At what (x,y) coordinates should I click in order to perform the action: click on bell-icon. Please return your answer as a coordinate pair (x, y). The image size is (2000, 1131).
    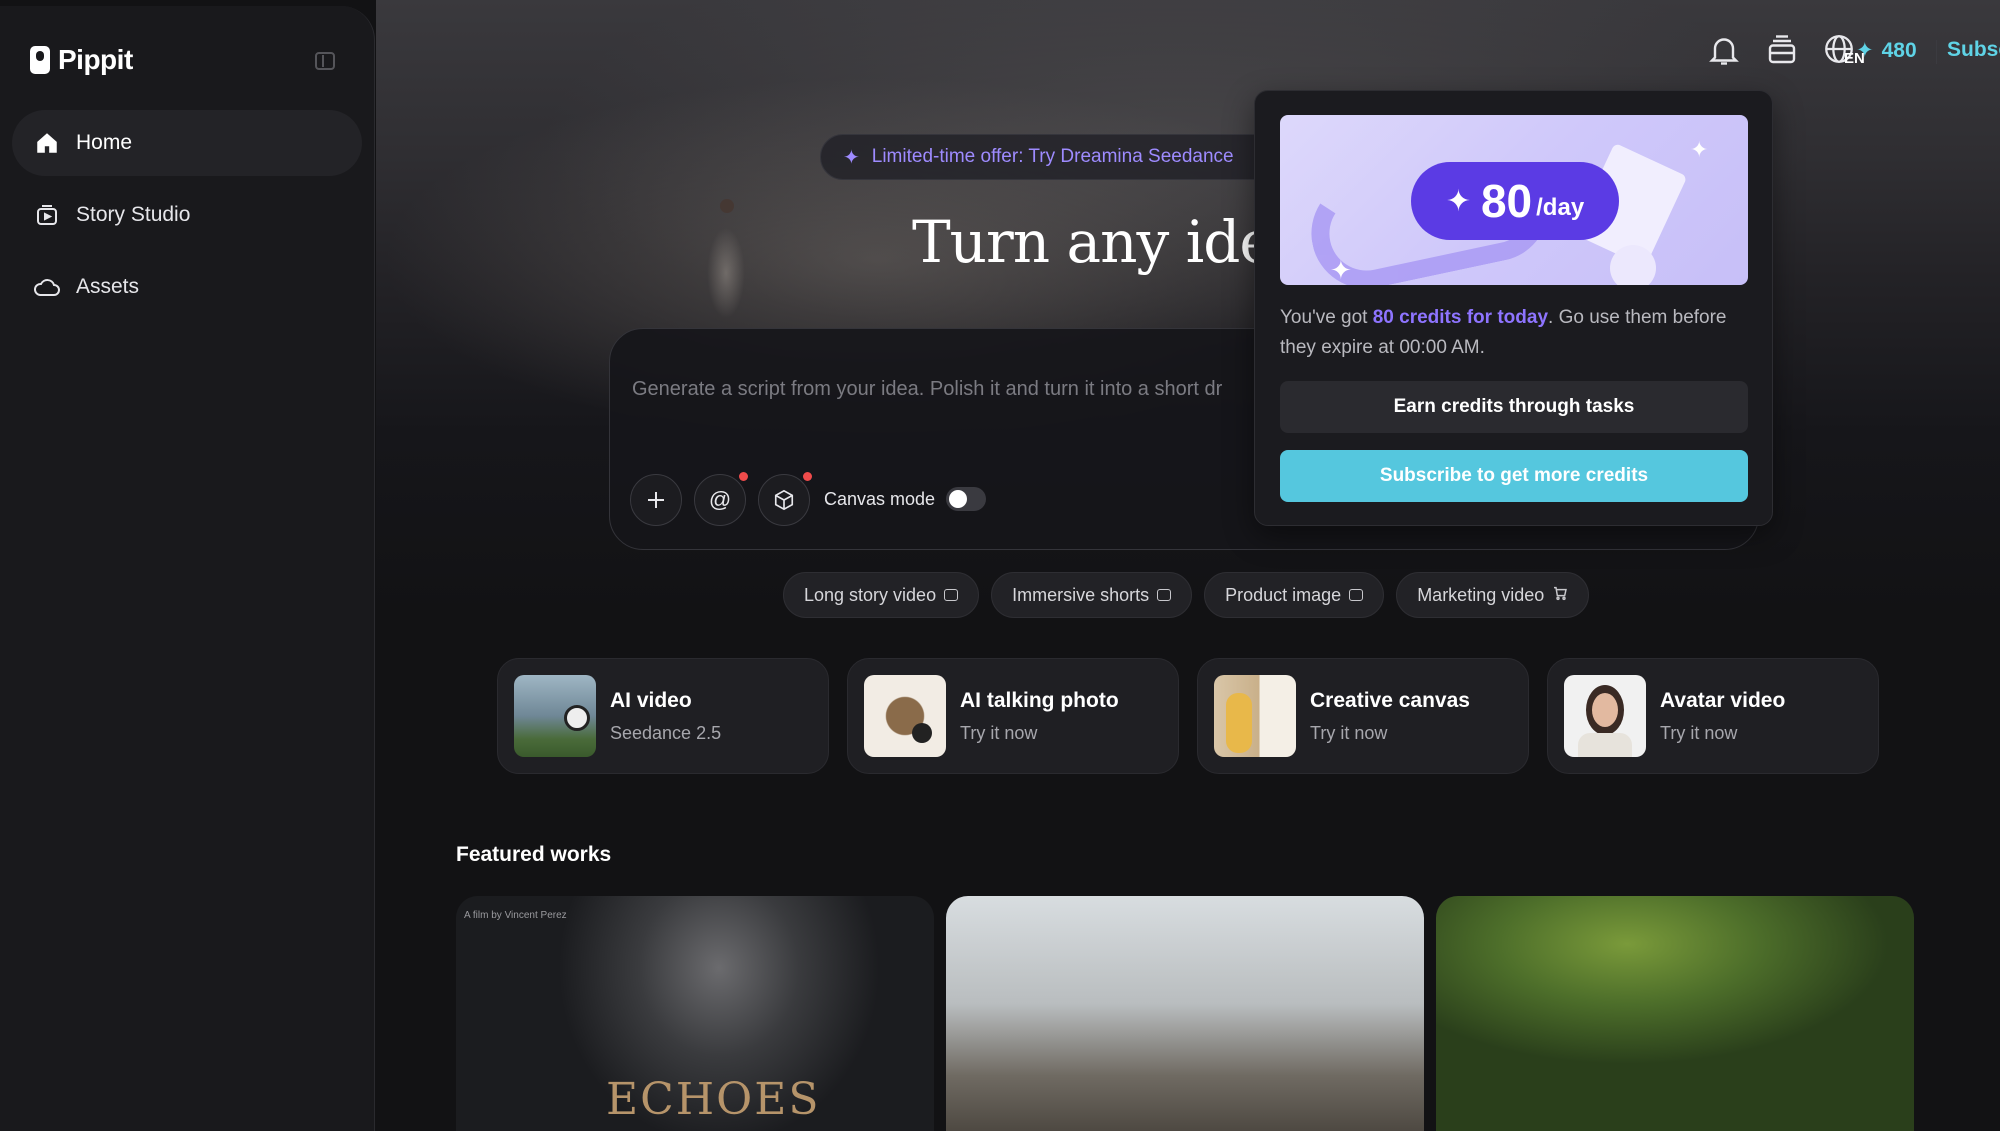
    Looking at the image, I should click on (1724, 50).